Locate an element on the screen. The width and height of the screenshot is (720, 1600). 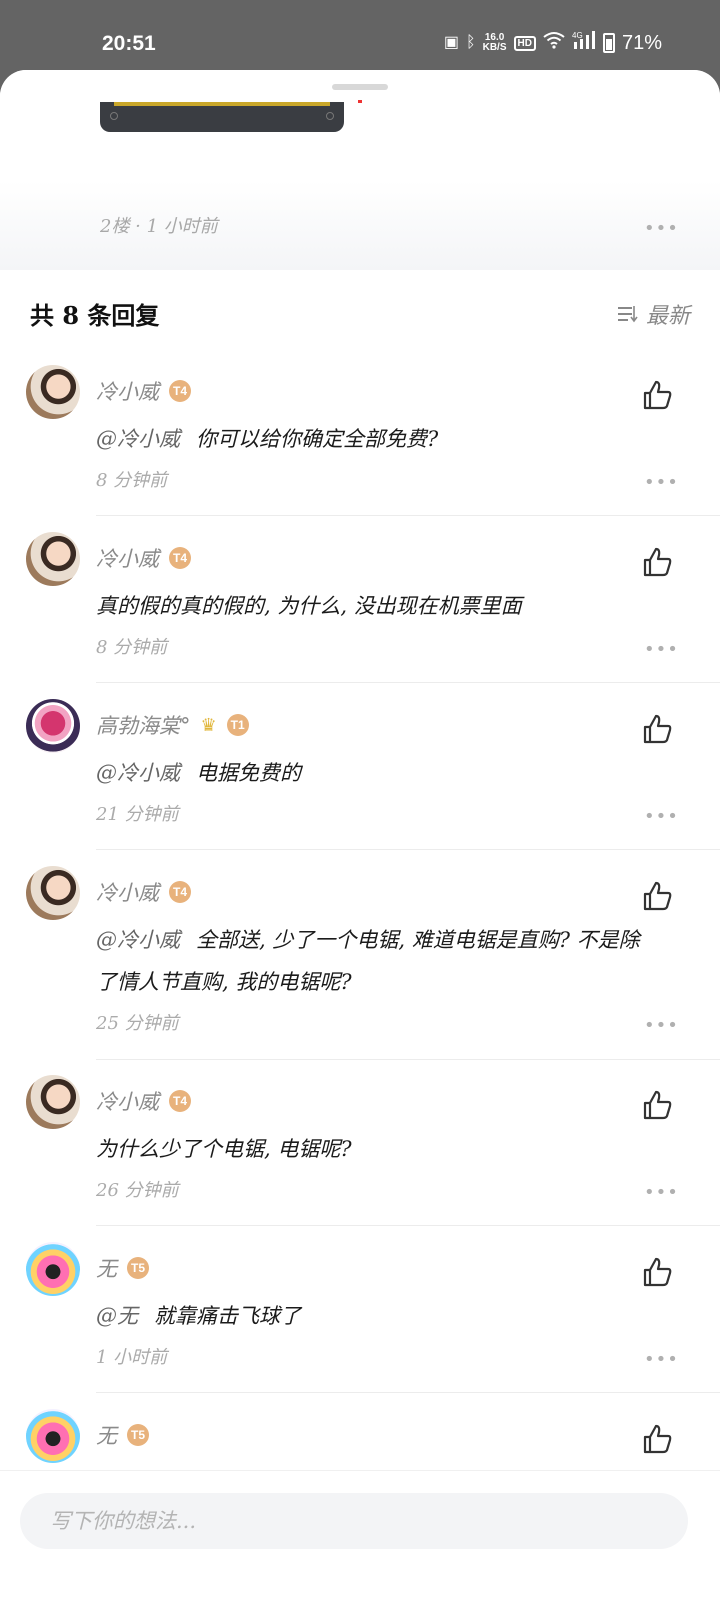
comment-body: 电据免费的 is located at coordinates (248, 773).